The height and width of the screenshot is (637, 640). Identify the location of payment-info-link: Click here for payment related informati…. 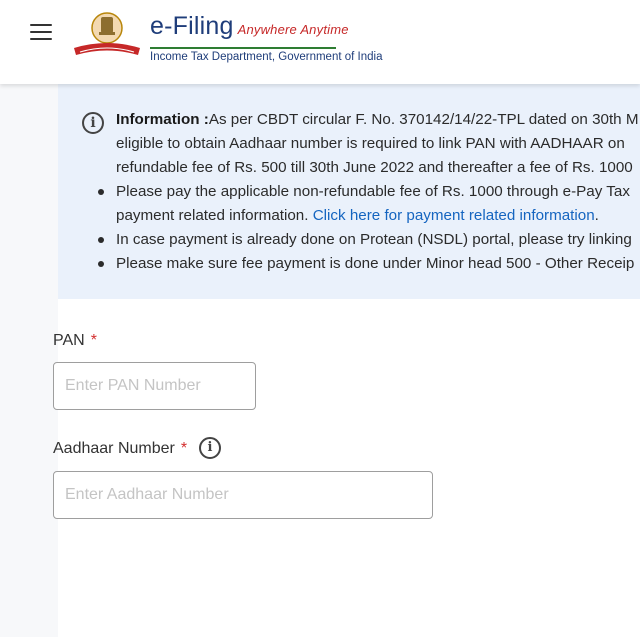
(454, 215).